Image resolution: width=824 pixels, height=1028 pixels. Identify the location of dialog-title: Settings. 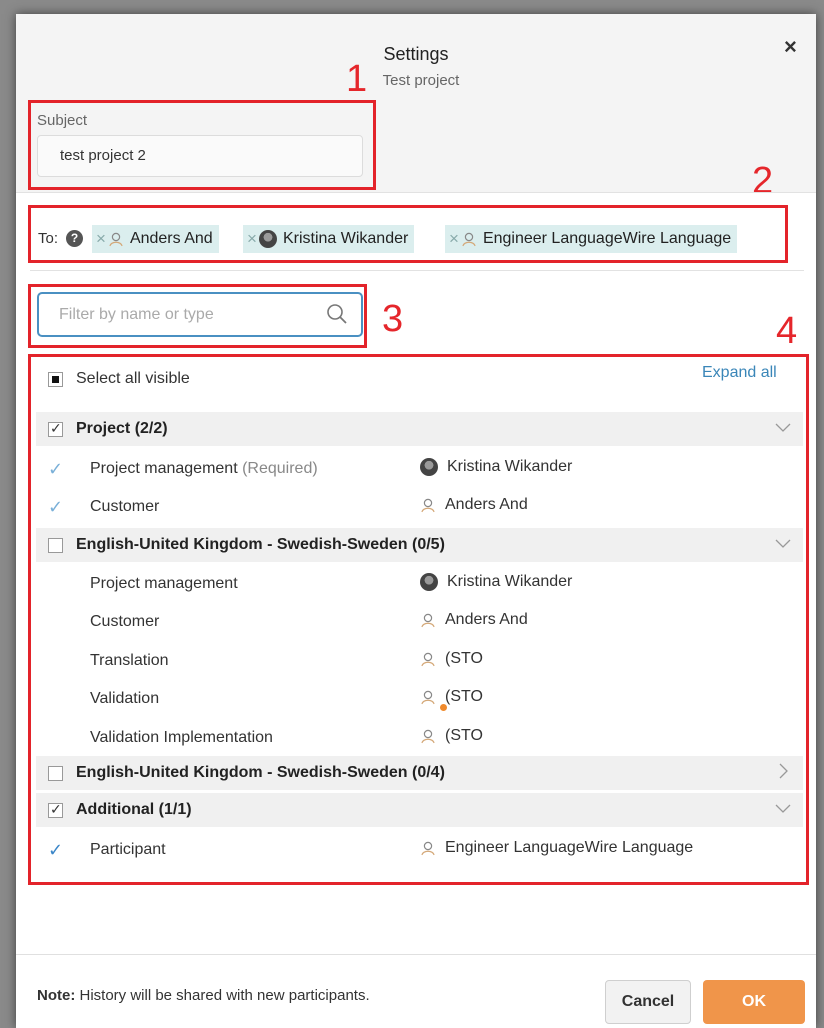
(416, 54).